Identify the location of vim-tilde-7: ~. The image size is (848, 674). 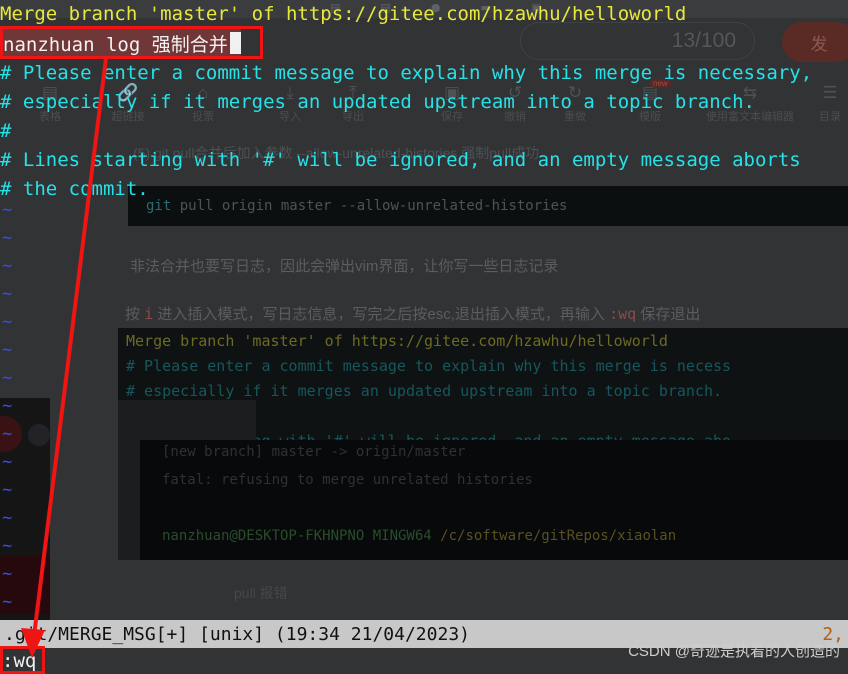
(7, 378).